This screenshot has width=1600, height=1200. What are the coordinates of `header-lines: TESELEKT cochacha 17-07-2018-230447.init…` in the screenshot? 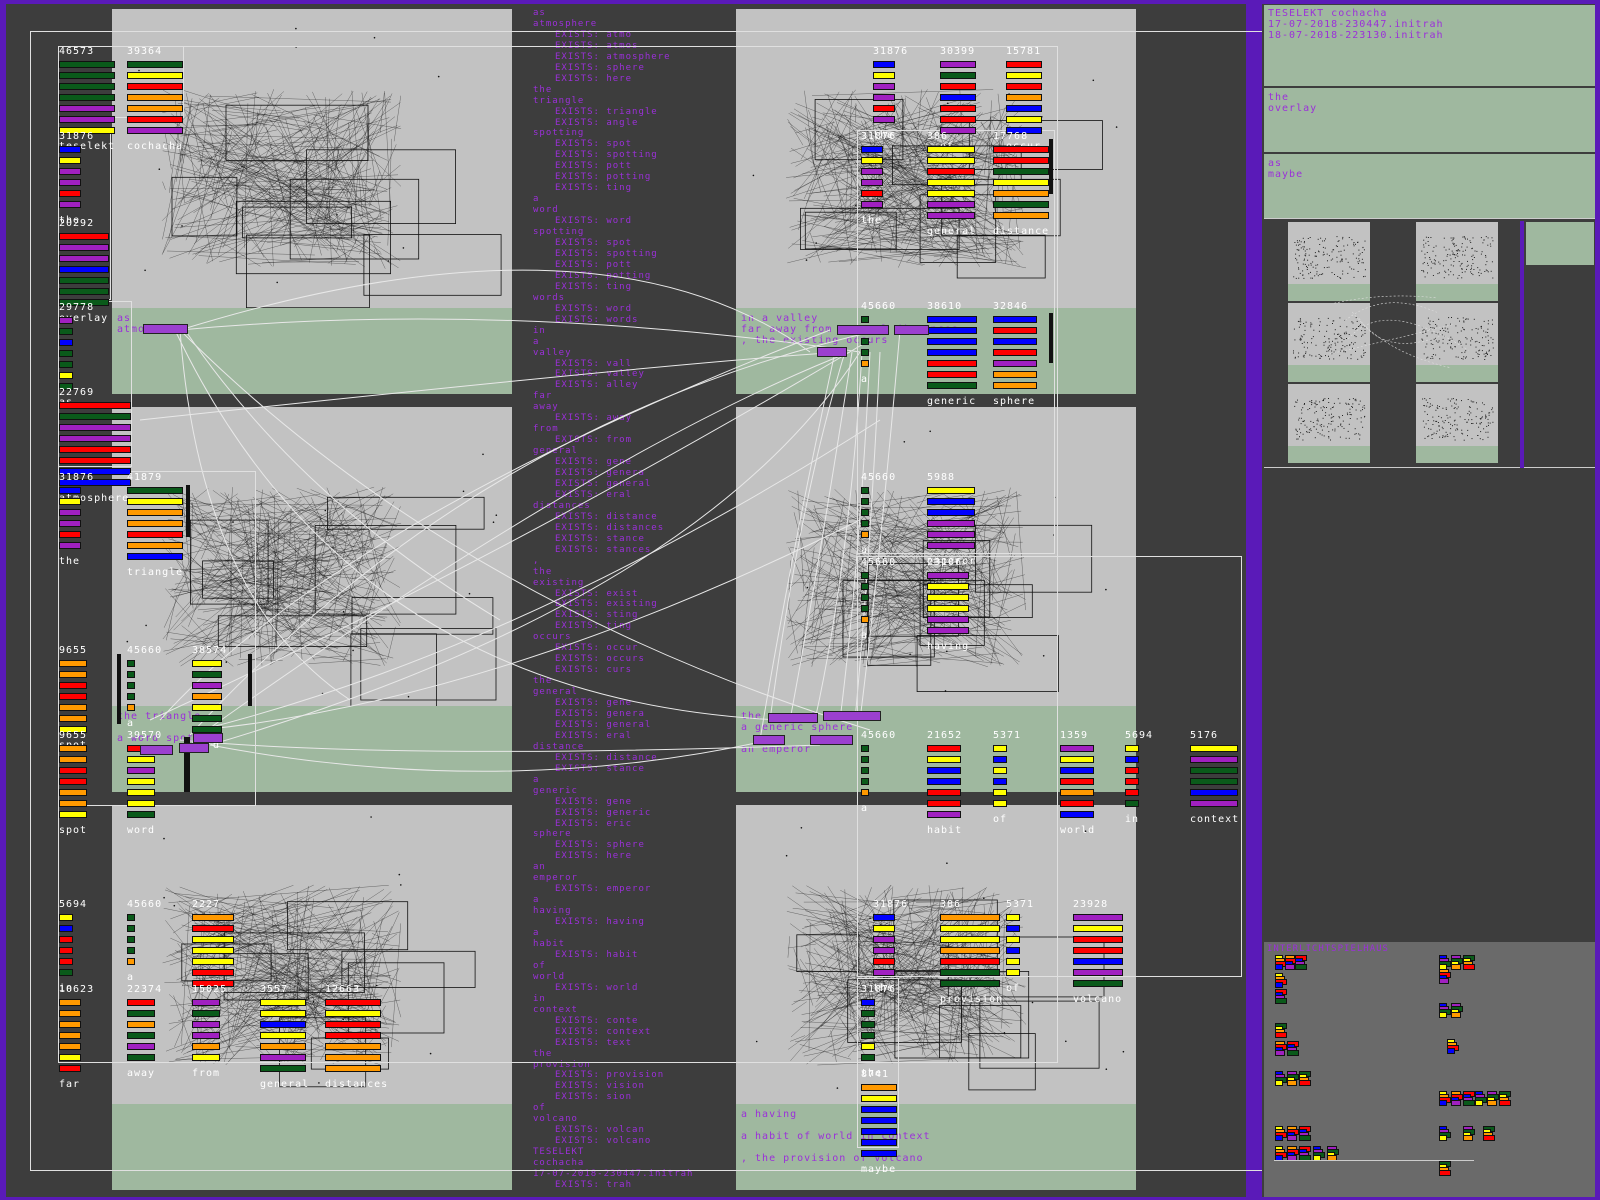 It's located at (1356, 24).